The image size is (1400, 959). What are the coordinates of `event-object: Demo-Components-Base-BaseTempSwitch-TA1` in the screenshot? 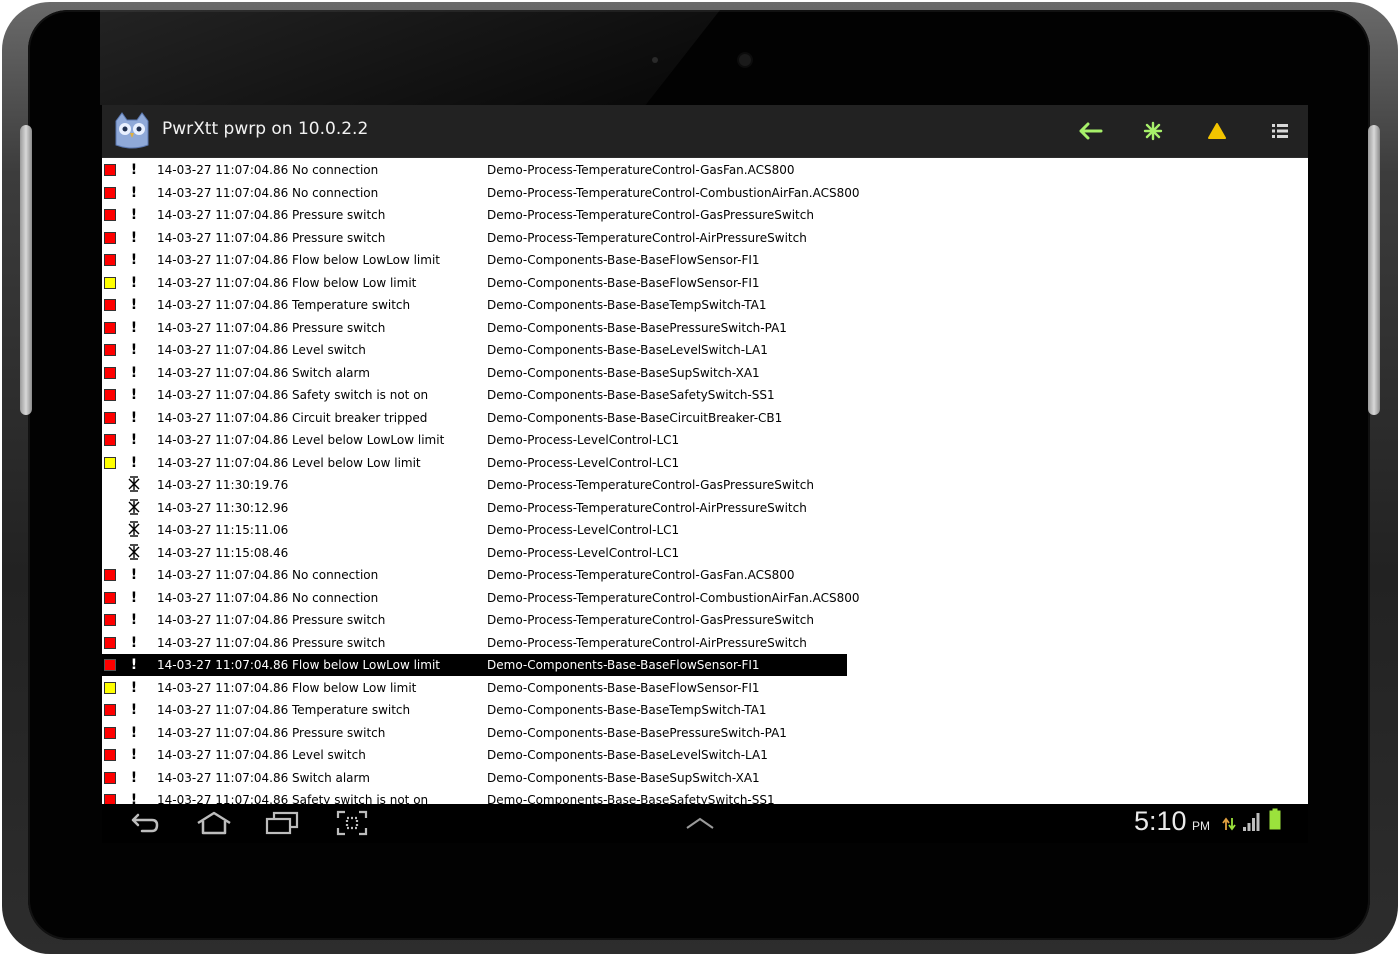 It's located at (627, 305).